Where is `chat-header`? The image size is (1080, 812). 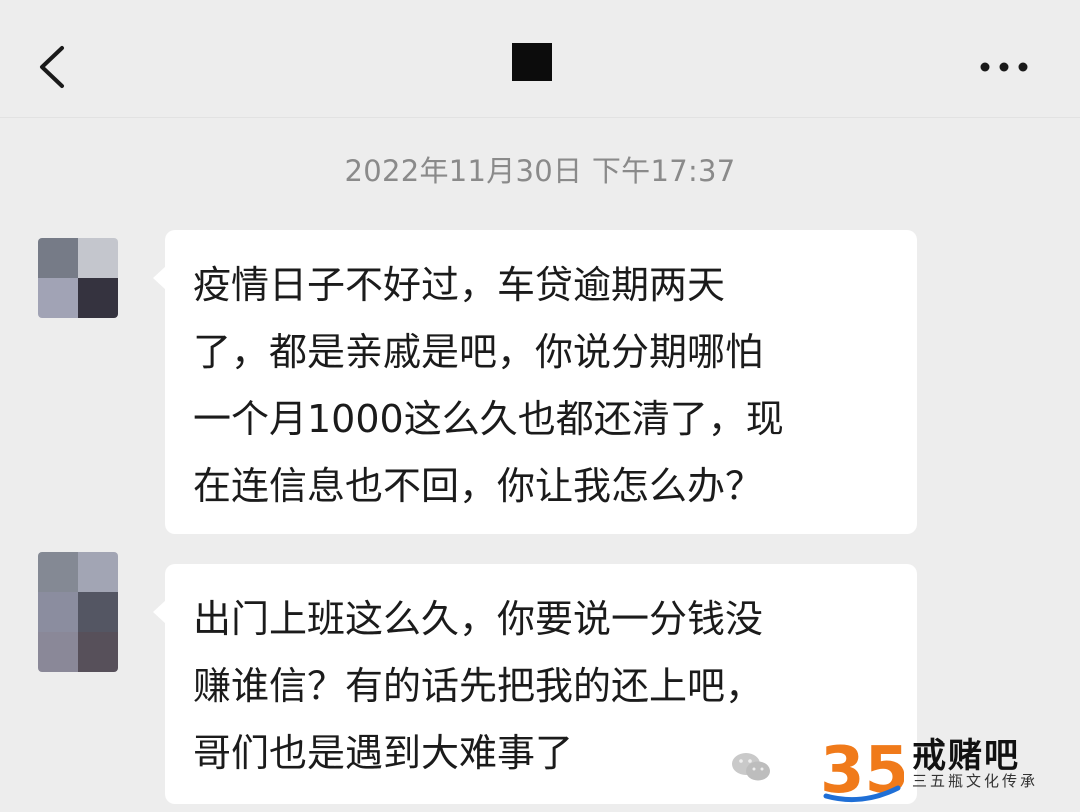 chat-header is located at coordinates (540, 59).